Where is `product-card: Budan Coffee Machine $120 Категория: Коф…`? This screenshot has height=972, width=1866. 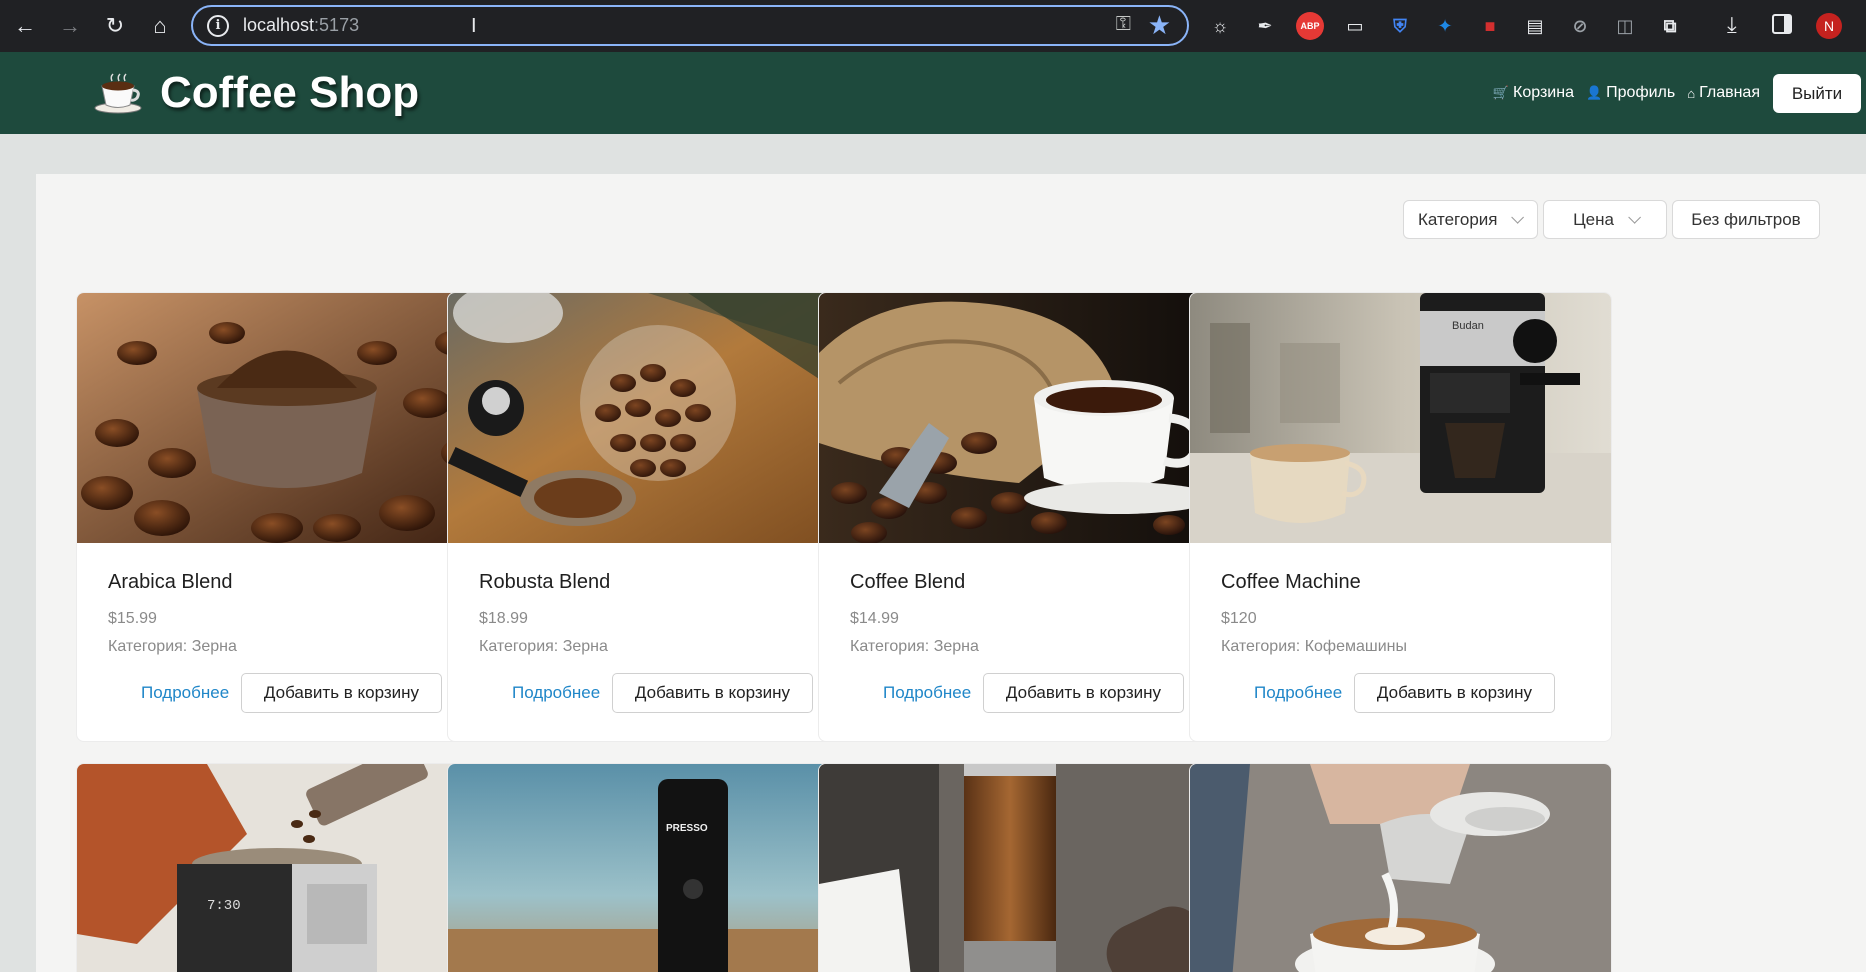 product-card: Budan Coffee Machine $120 Категория: Коф… is located at coordinates (1400, 517).